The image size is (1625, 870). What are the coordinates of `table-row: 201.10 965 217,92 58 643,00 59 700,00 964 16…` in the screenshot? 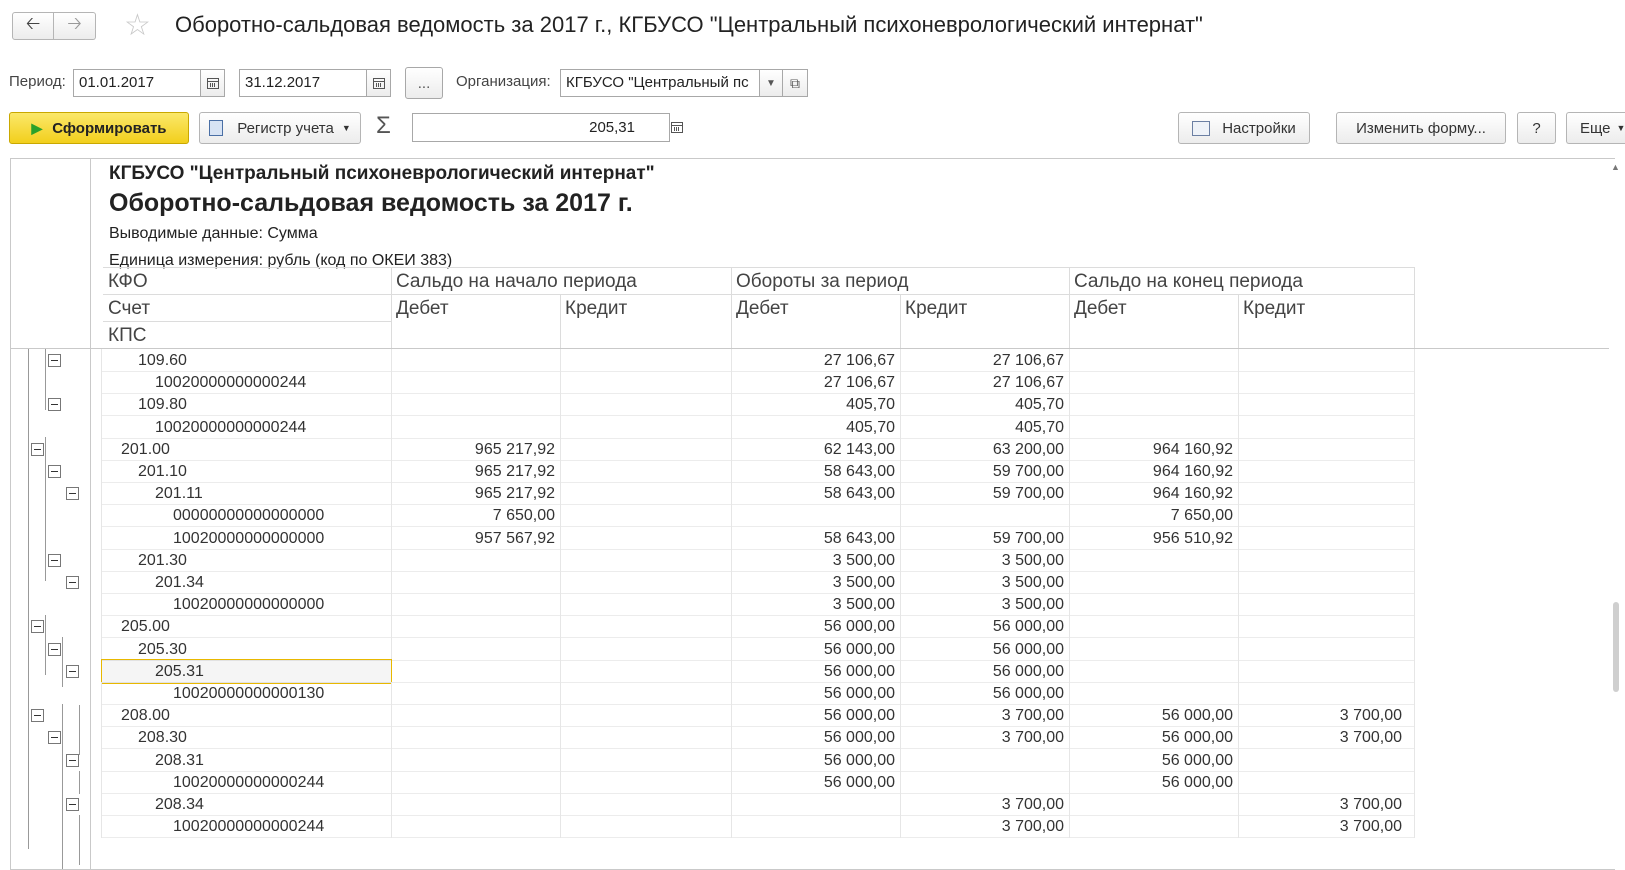 It's located at (713, 471).